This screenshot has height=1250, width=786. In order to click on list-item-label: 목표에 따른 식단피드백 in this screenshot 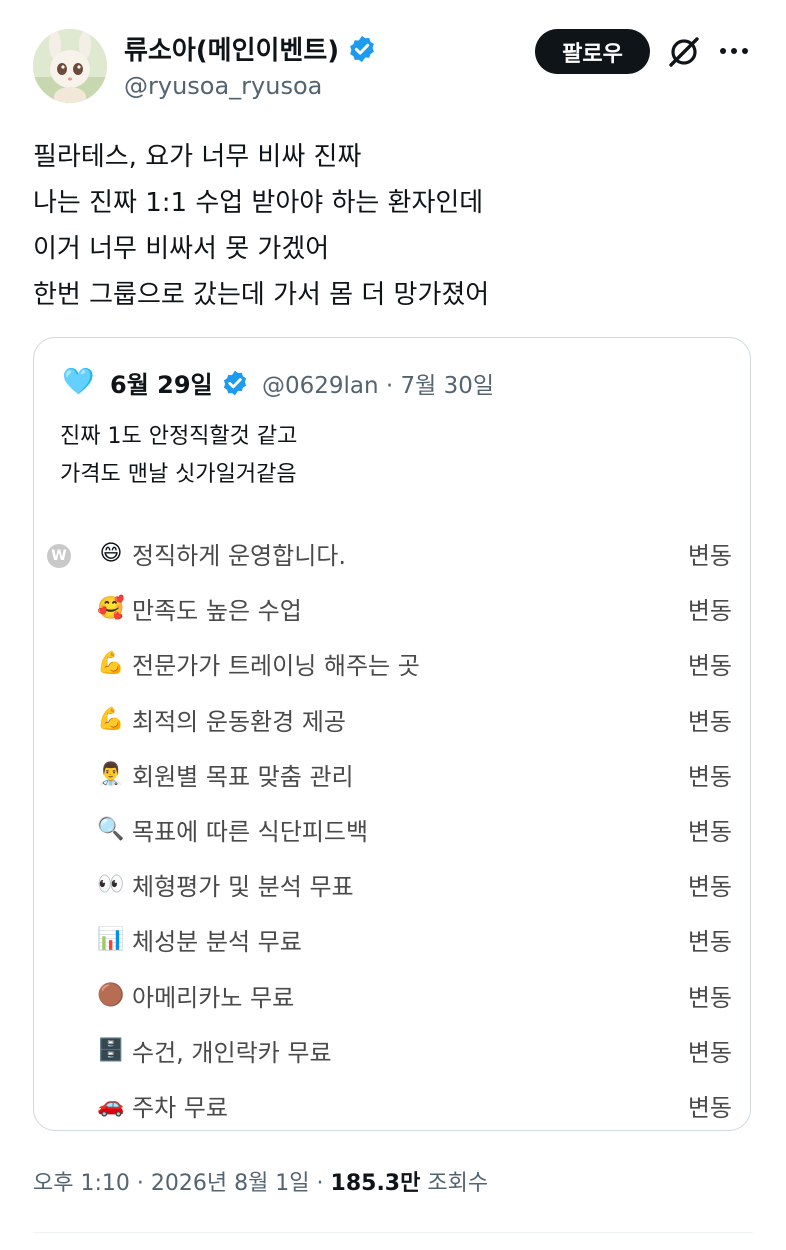, I will do `click(250, 832)`.